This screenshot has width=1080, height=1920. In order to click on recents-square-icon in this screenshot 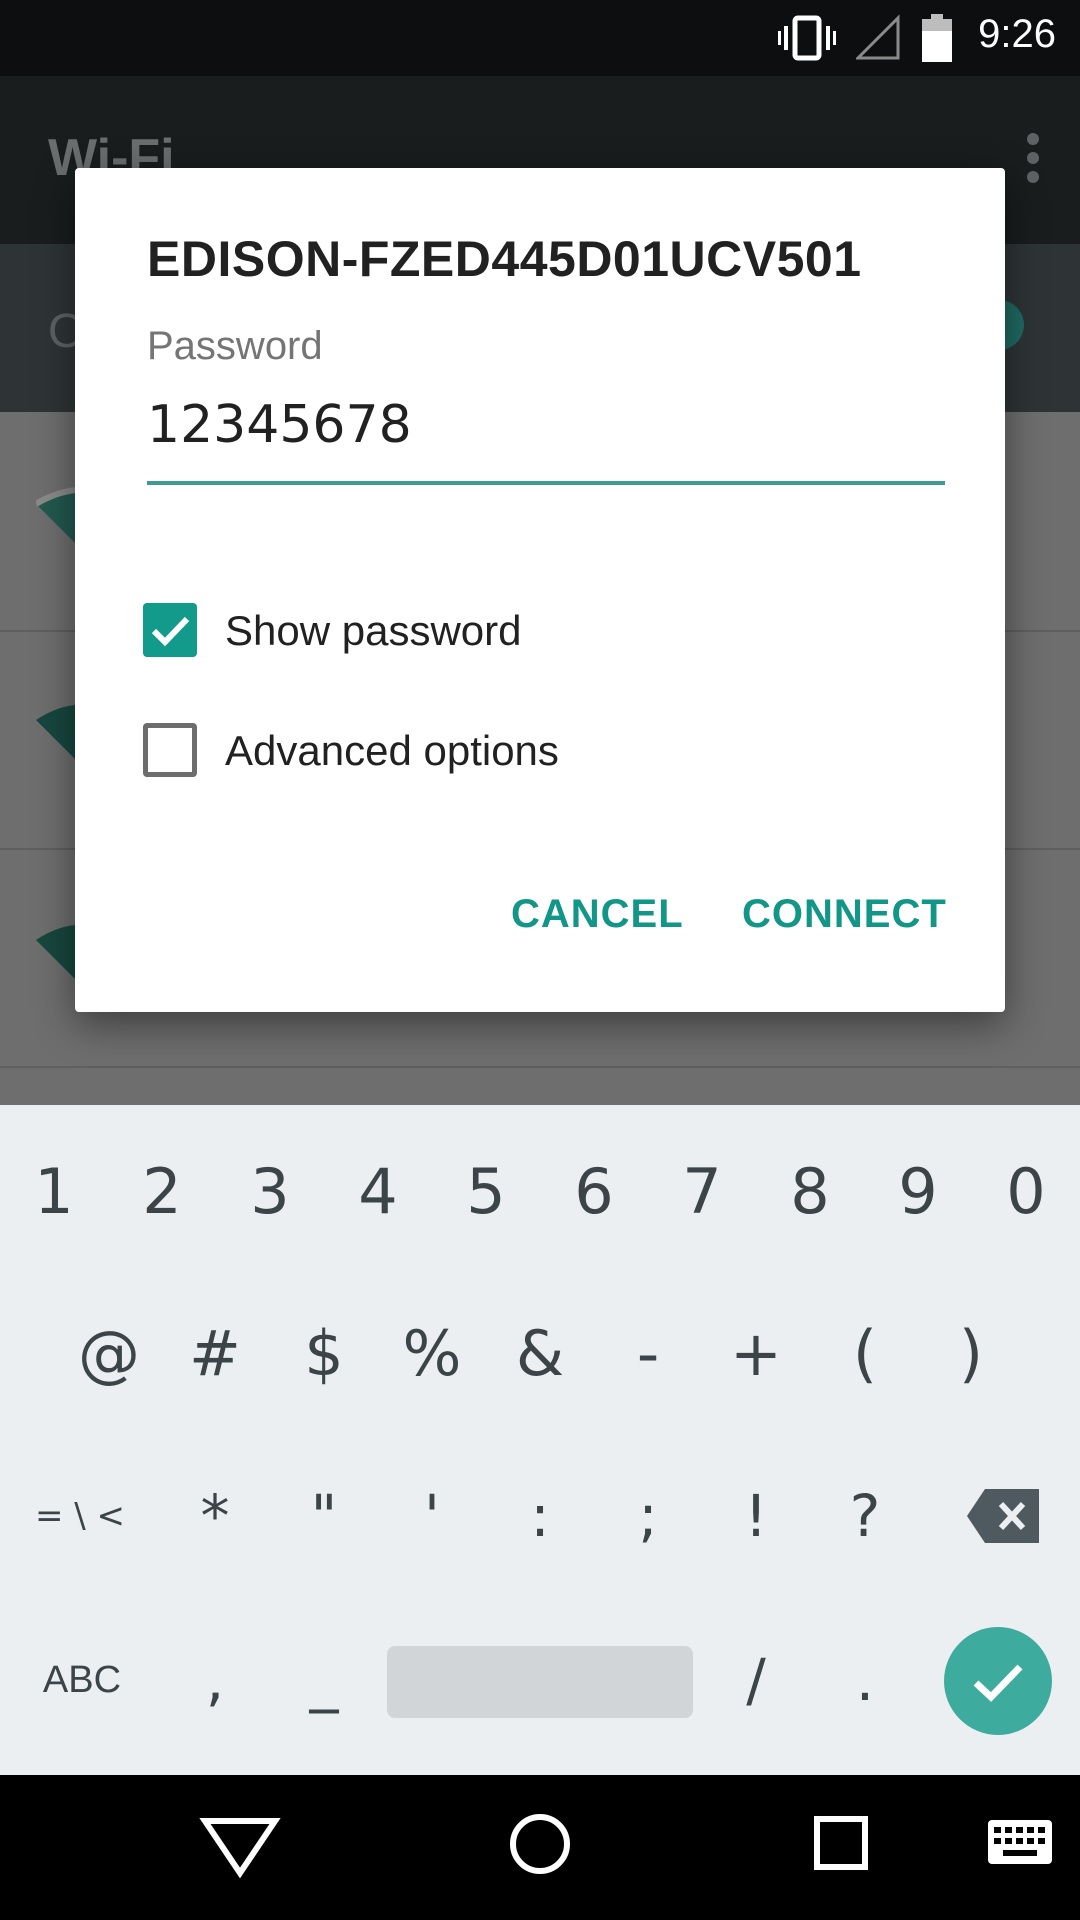, I will do `click(841, 1843)`.